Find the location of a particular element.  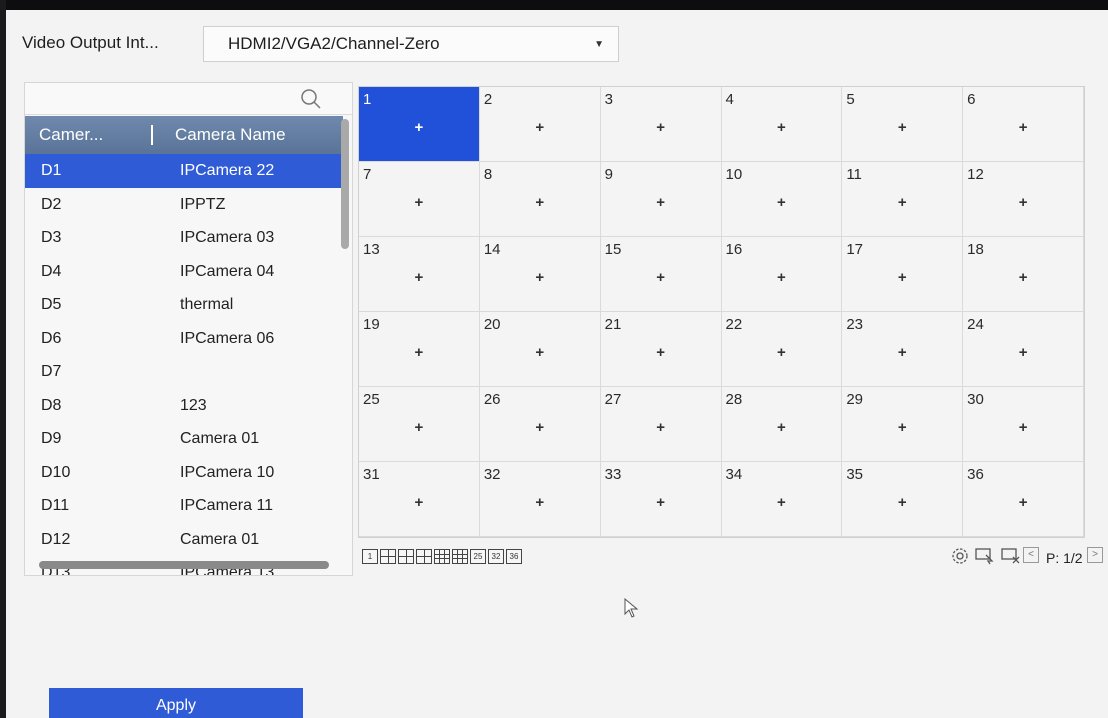

layout-1-button: 1 is located at coordinates (370, 556).